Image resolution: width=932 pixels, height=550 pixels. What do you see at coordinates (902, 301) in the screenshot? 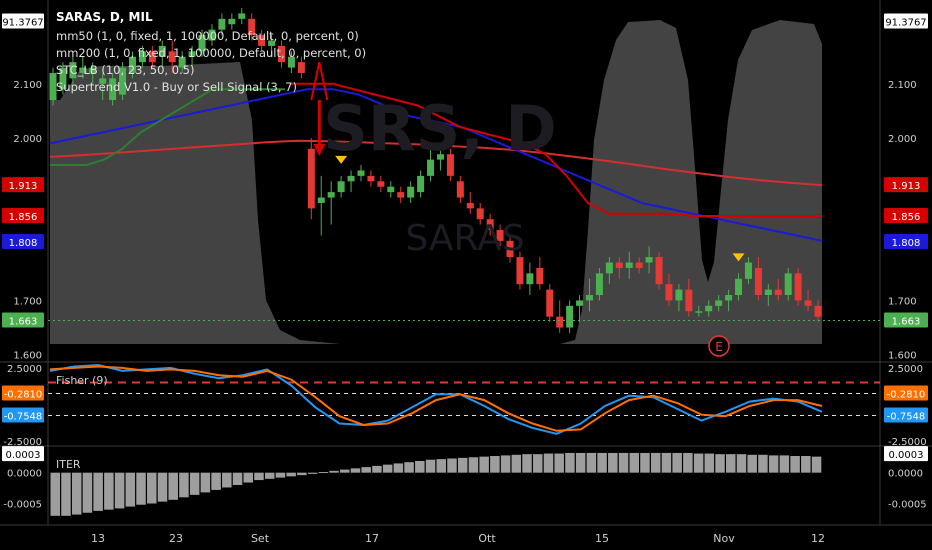
I see `y-tick-label-right: 1.700` at bounding box center [902, 301].